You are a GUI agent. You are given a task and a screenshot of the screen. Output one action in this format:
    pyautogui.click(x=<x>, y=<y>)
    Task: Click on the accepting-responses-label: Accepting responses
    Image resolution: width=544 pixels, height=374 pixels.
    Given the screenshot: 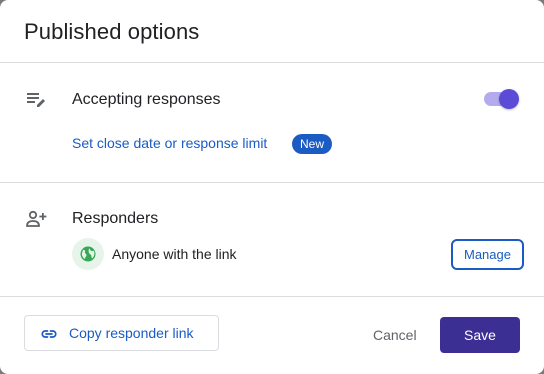 What is the action you would take?
    pyautogui.click(x=146, y=99)
    